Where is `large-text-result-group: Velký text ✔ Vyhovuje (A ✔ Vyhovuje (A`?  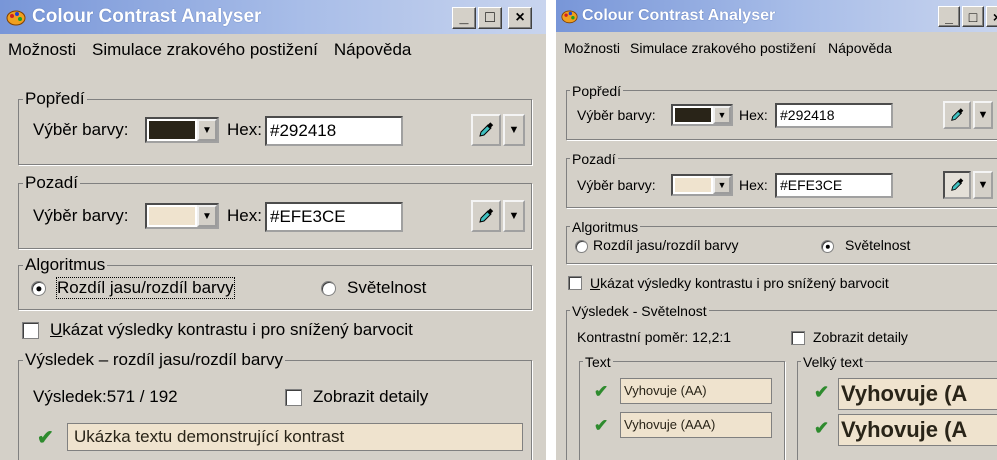 large-text-result-group: Velký text ✔ Vyhovuje (A ✔ Vyhovuje (A is located at coordinates (897, 406).